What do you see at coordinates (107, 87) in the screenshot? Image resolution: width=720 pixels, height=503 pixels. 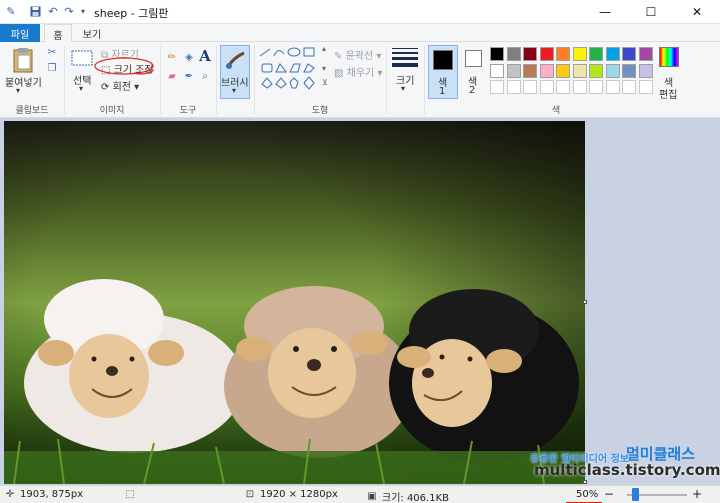 I see `rotate-icon: ⟳` at bounding box center [107, 87].